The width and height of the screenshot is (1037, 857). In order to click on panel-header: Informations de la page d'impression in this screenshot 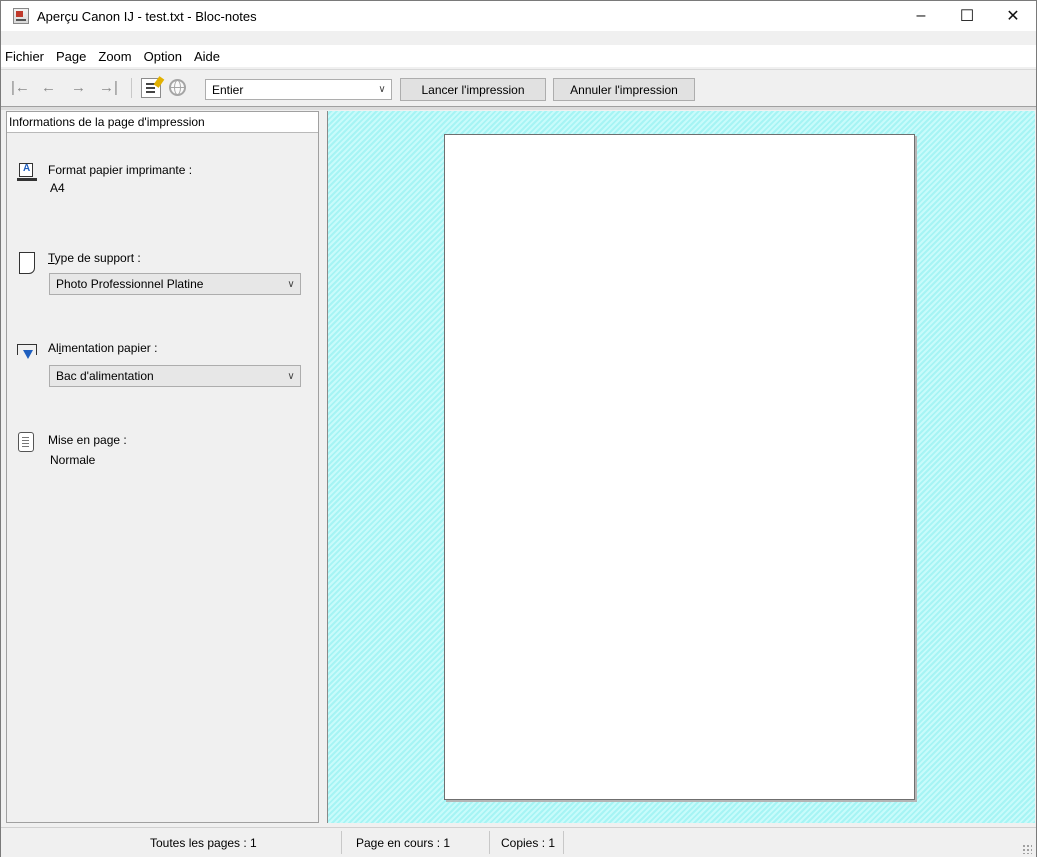, I will do `click(162, 122)`.